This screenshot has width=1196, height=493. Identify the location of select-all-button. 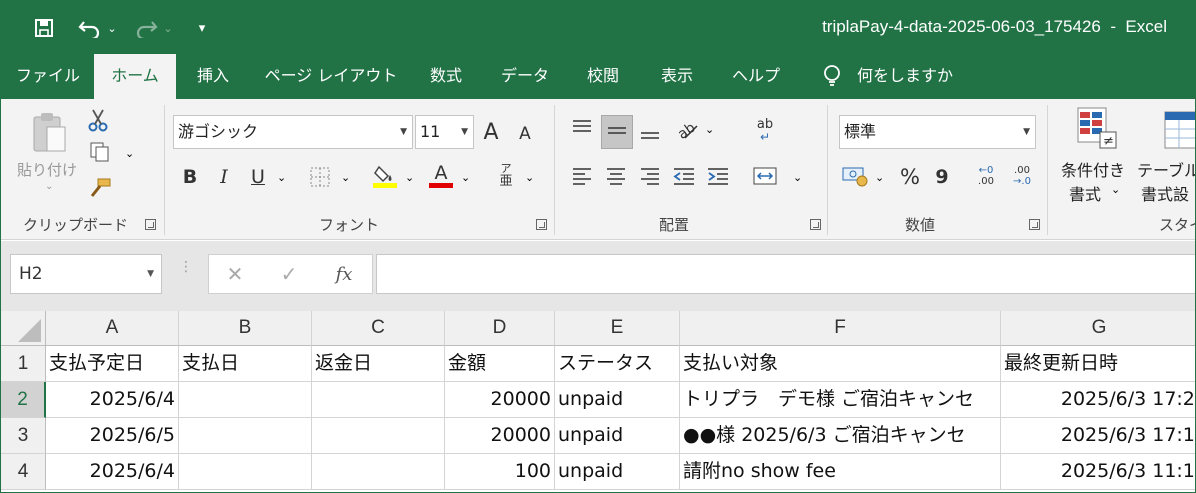
(23, 328).